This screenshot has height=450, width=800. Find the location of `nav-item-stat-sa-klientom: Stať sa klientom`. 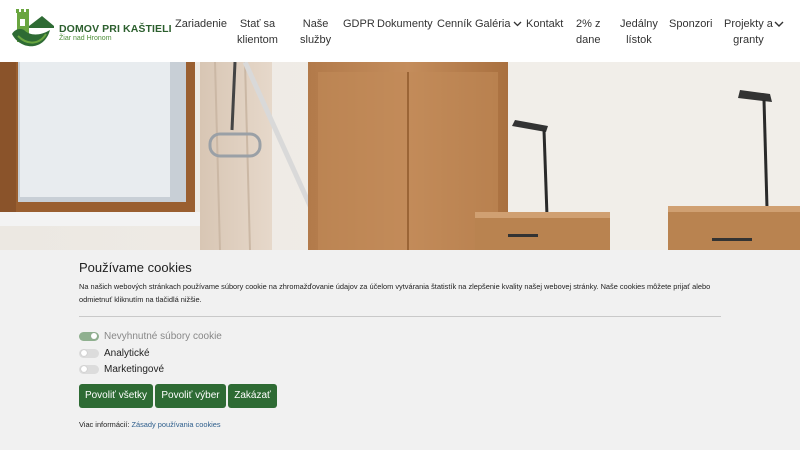

nav-item-stat-sa-klientom: Stať sa klientom is located at coordinates (257, 32).